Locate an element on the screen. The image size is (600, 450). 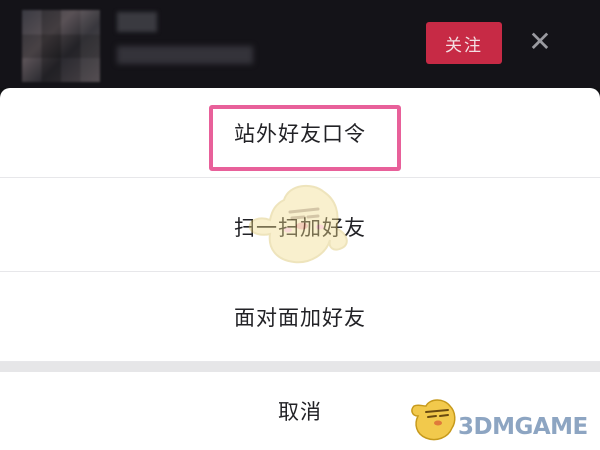
cancel-label: 取消 is located at coordinates (300, 412).